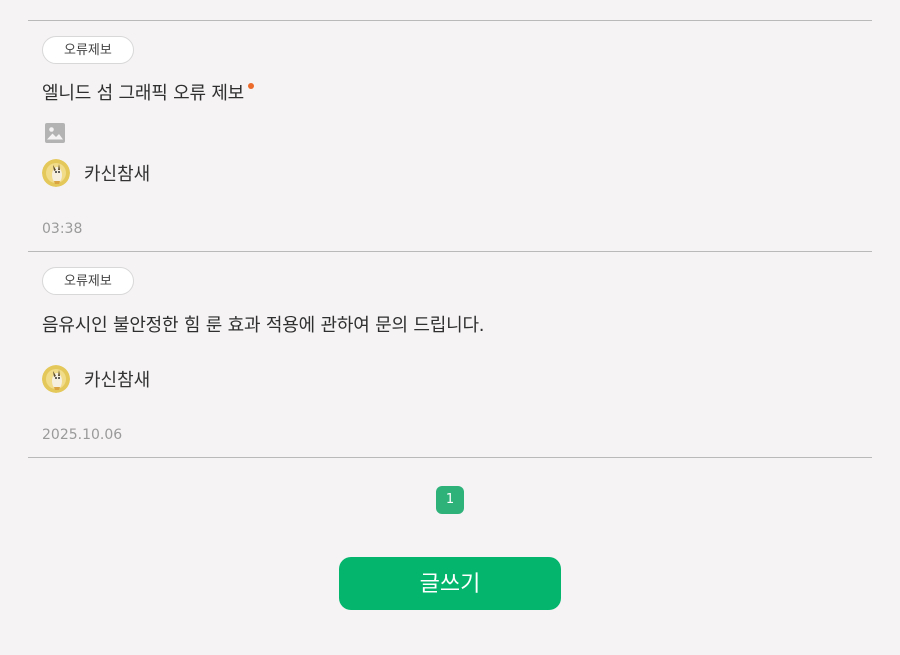 The image size is (900, 655). Describe the element at coordinates (251, 86) in the screenshot. I see `new-indicator-dot` at that location.